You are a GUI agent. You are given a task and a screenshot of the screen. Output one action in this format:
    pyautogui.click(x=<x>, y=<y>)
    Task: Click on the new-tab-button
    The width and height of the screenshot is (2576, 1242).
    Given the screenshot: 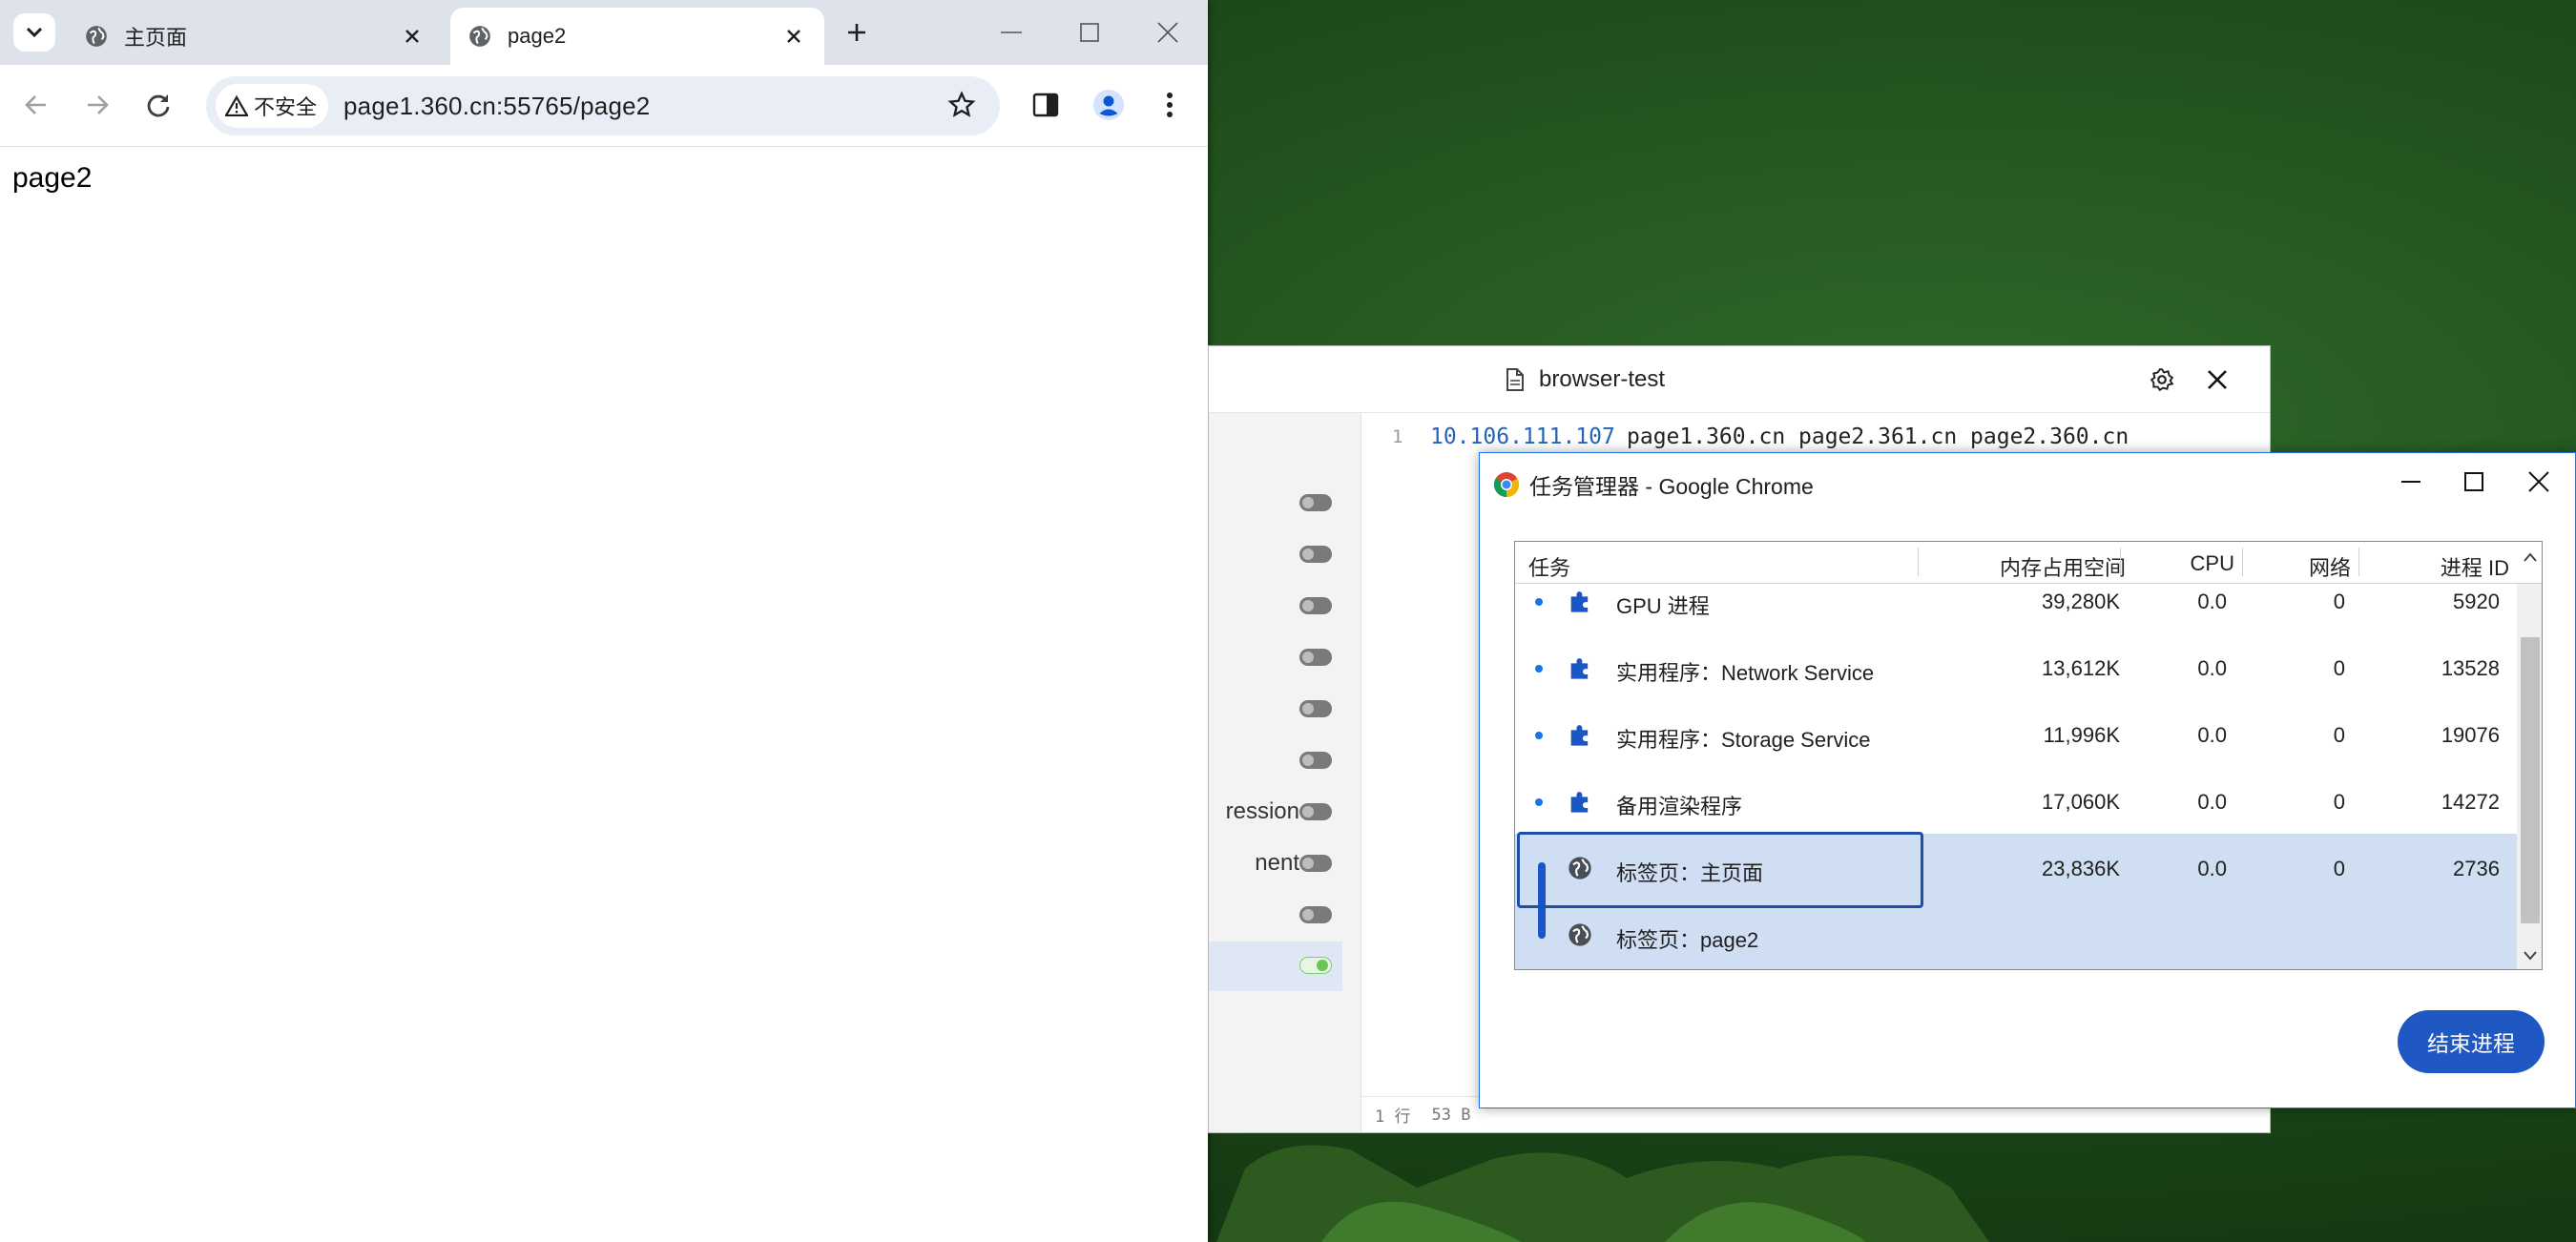 What is the action you would take?
    pyautogui.click(x=857, y=32)
    